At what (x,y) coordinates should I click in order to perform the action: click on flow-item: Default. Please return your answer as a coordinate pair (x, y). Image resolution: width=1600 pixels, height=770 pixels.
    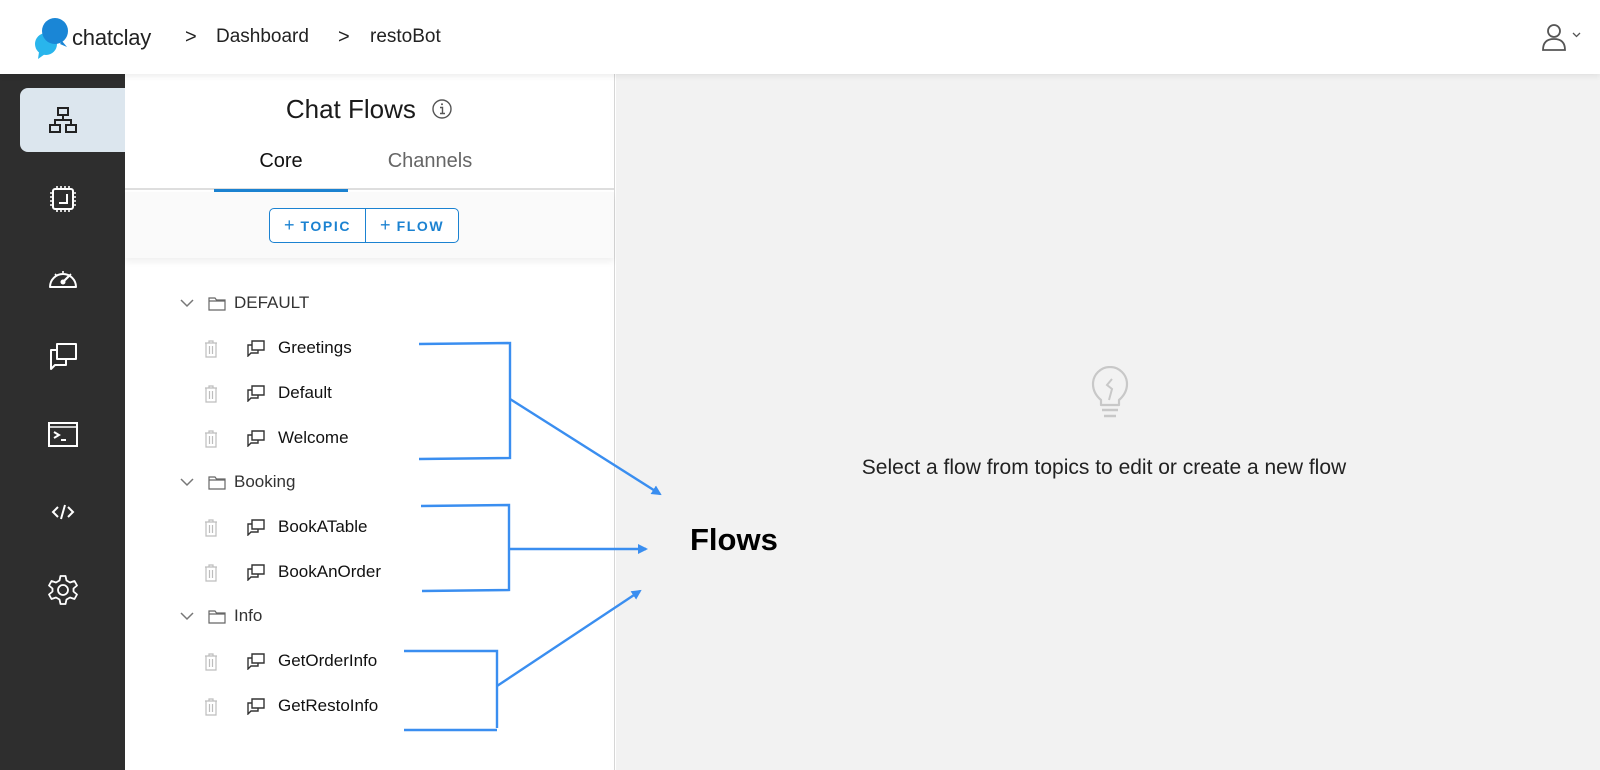
    Looking at the image, I should click on (267, 393).